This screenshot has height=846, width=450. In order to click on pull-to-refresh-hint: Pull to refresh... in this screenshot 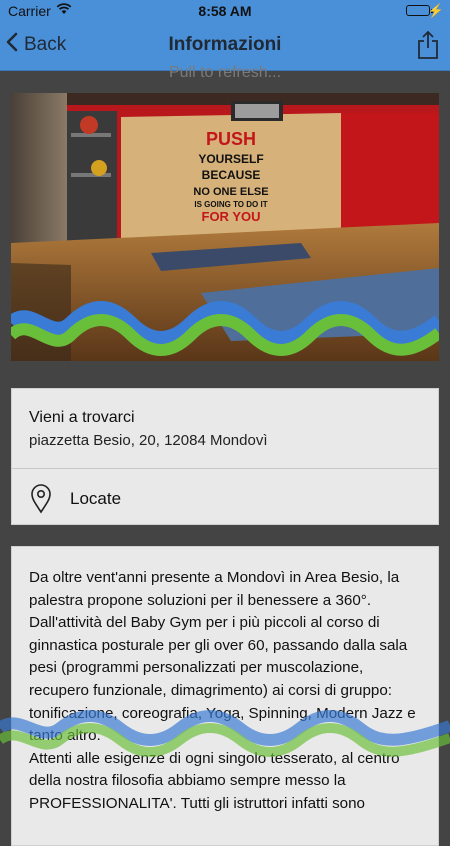, I will do `click(225, 72)`.